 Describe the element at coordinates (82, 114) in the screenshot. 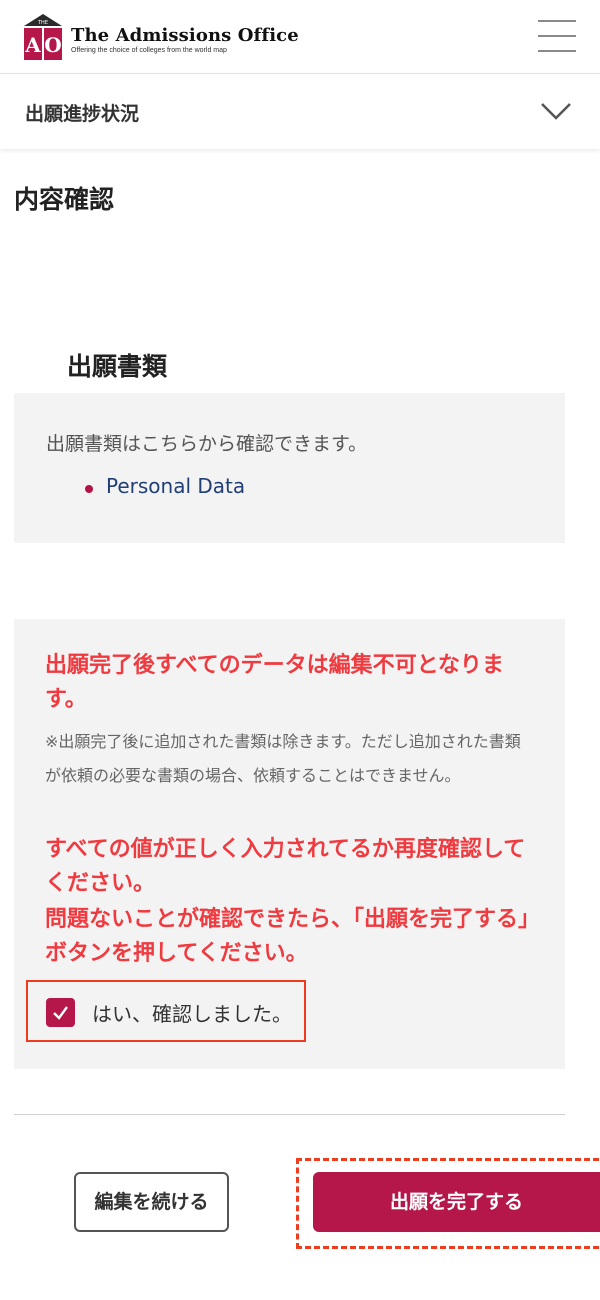

I see `progress-label: 出願進捗状況` at that location.